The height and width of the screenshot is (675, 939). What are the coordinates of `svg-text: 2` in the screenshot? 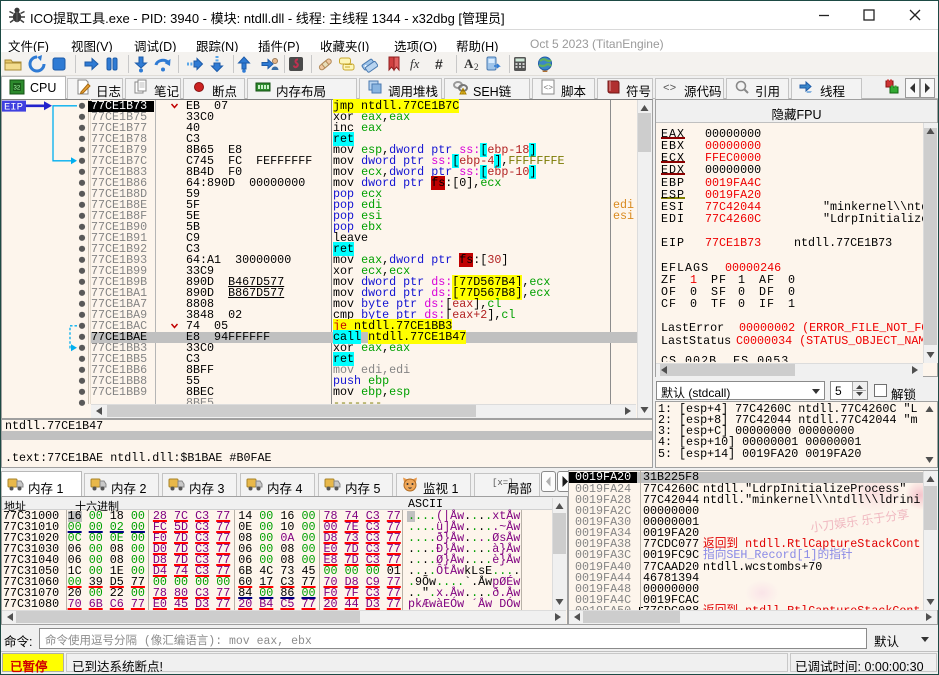 It's located at (476, 67).